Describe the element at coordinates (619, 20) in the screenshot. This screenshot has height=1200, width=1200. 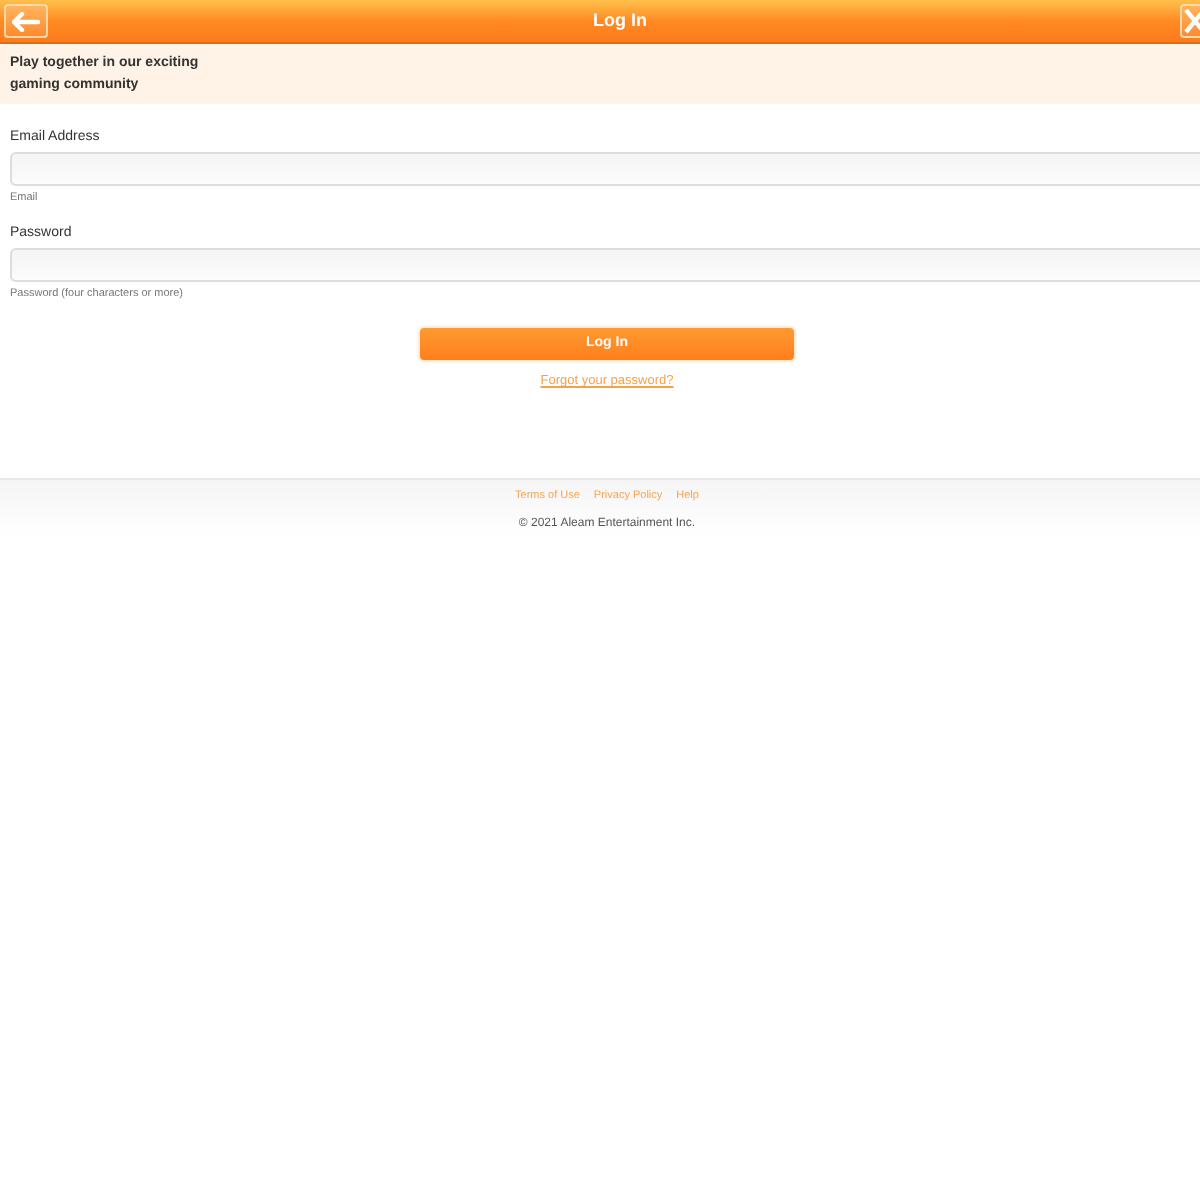
I see `page-title: Log In` at that location.